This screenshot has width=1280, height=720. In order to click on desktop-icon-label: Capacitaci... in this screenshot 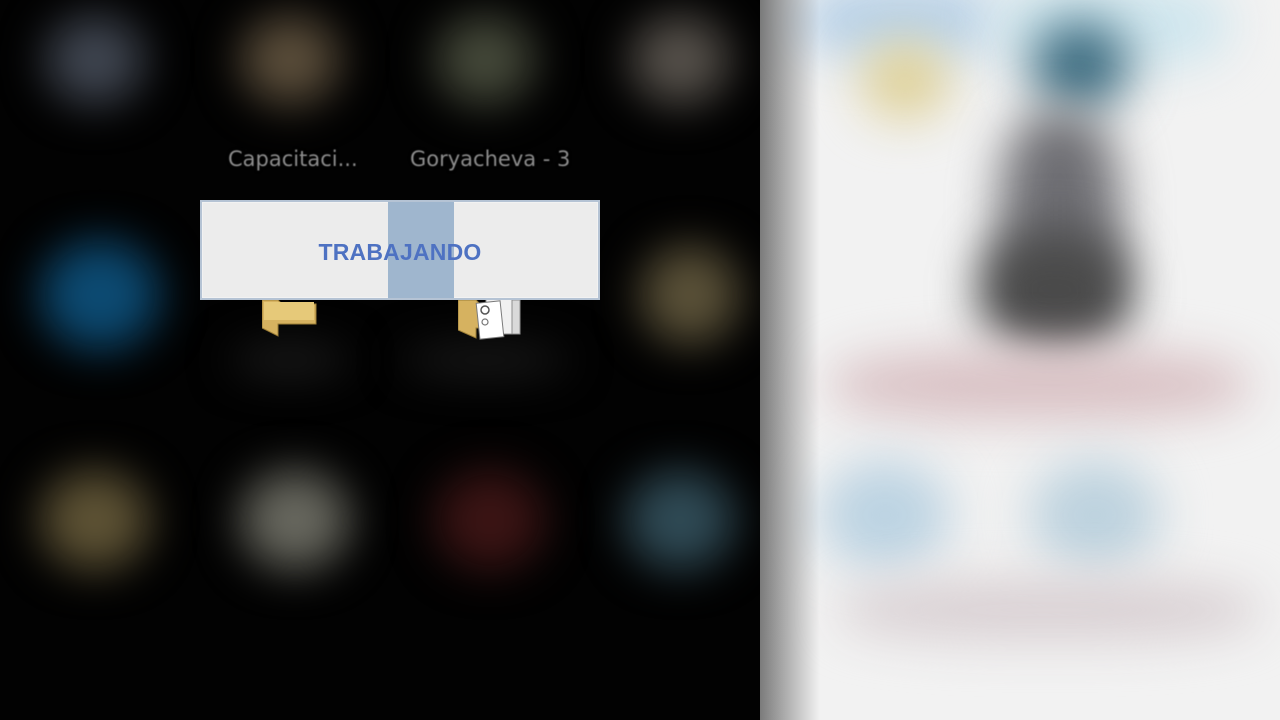, I will do `click(293, 159)`.